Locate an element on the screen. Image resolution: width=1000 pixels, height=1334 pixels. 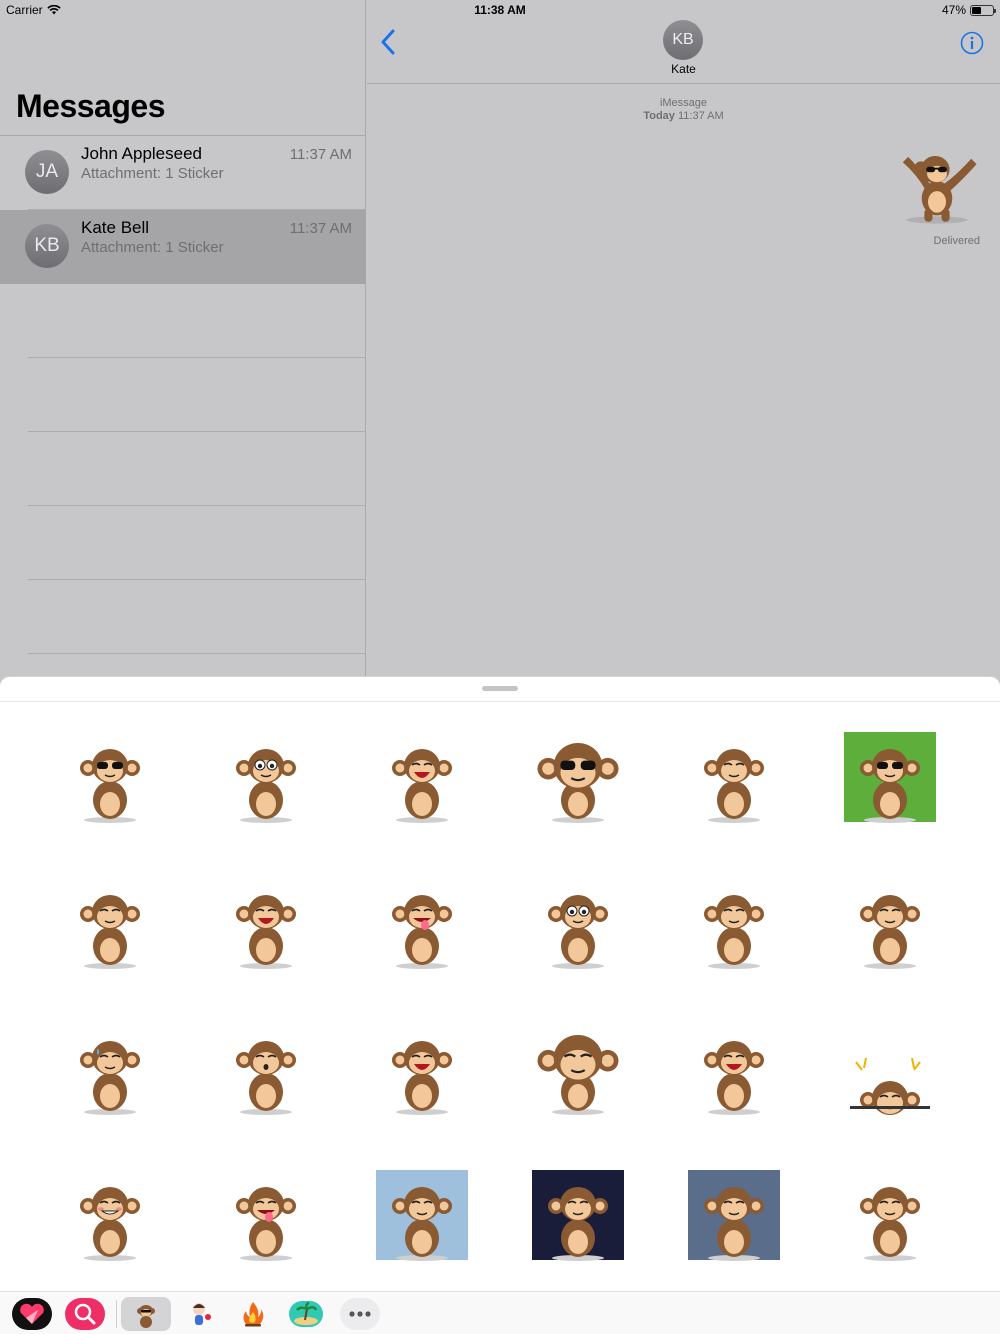
status-right: 47% is located at coordinates (968, 10).